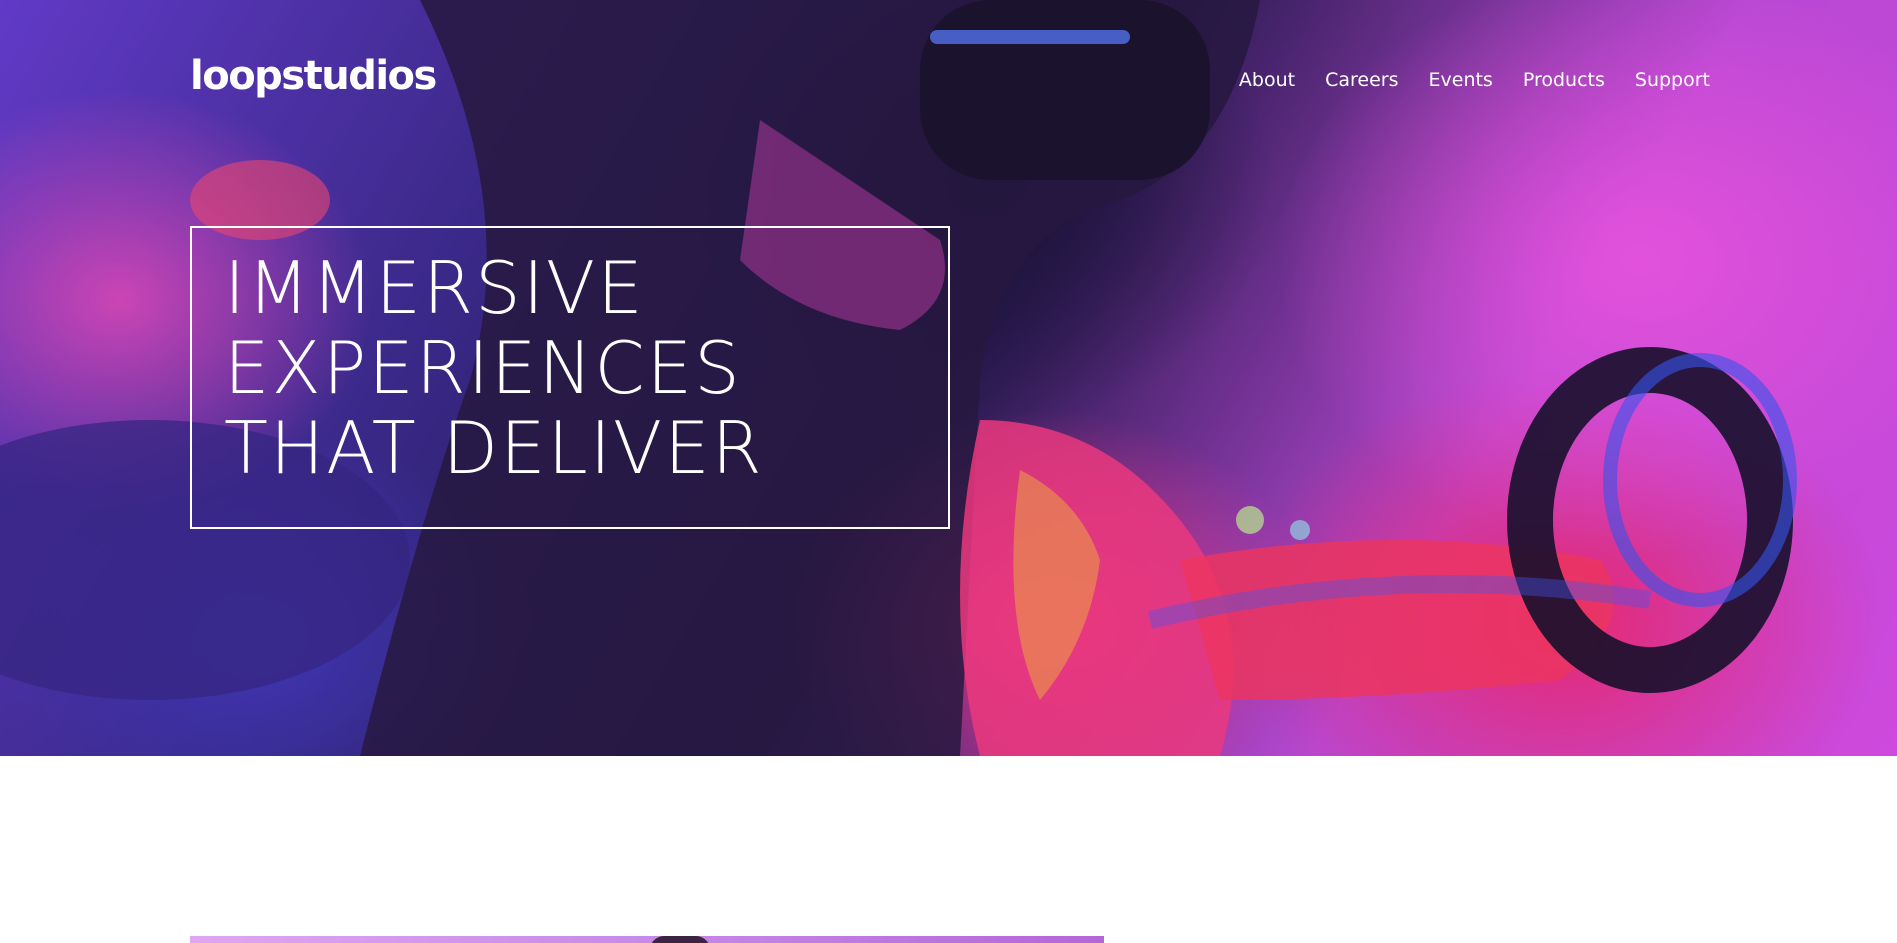 The height and width of the screenshot is (943, 1897). What do you see at coordinates (1361, 80) in the screenshot?
I see `nav-link-careers: Careers` at bounding box center [1361, 80].